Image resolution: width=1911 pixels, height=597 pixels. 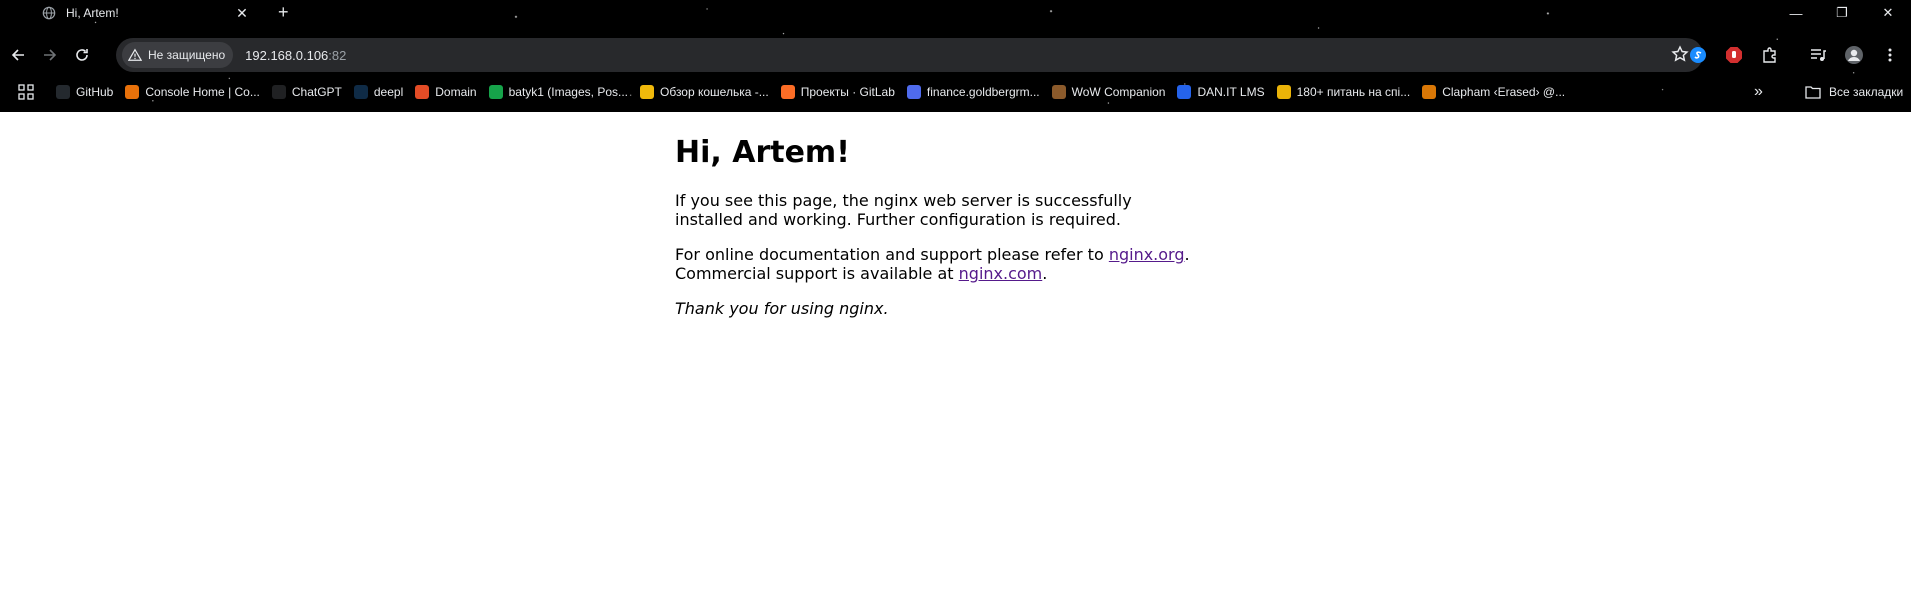 What do you see at coordinates (278, 92) in the screenshot?
I see `chatgpt-icon` at bounding box center [278, 92].